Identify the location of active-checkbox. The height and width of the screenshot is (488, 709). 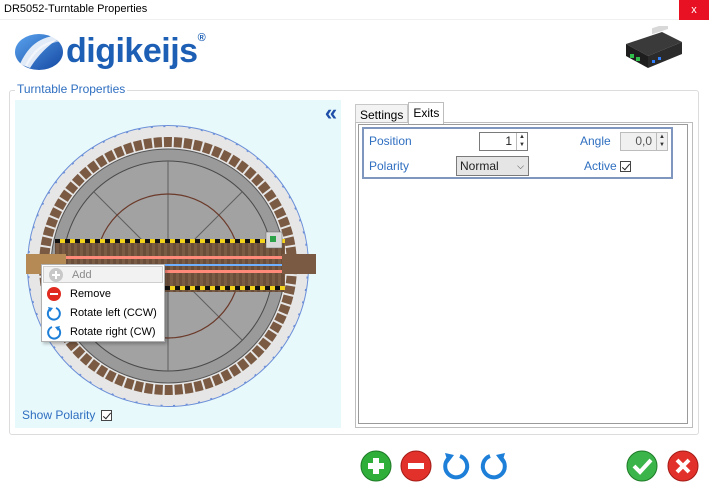
(625, 166).